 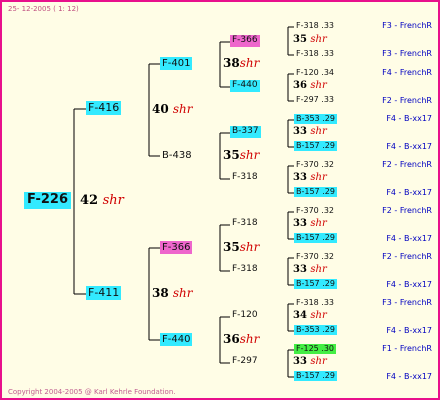 I want to click on gen4-node-5: F-318, so click(x=245, y=270).